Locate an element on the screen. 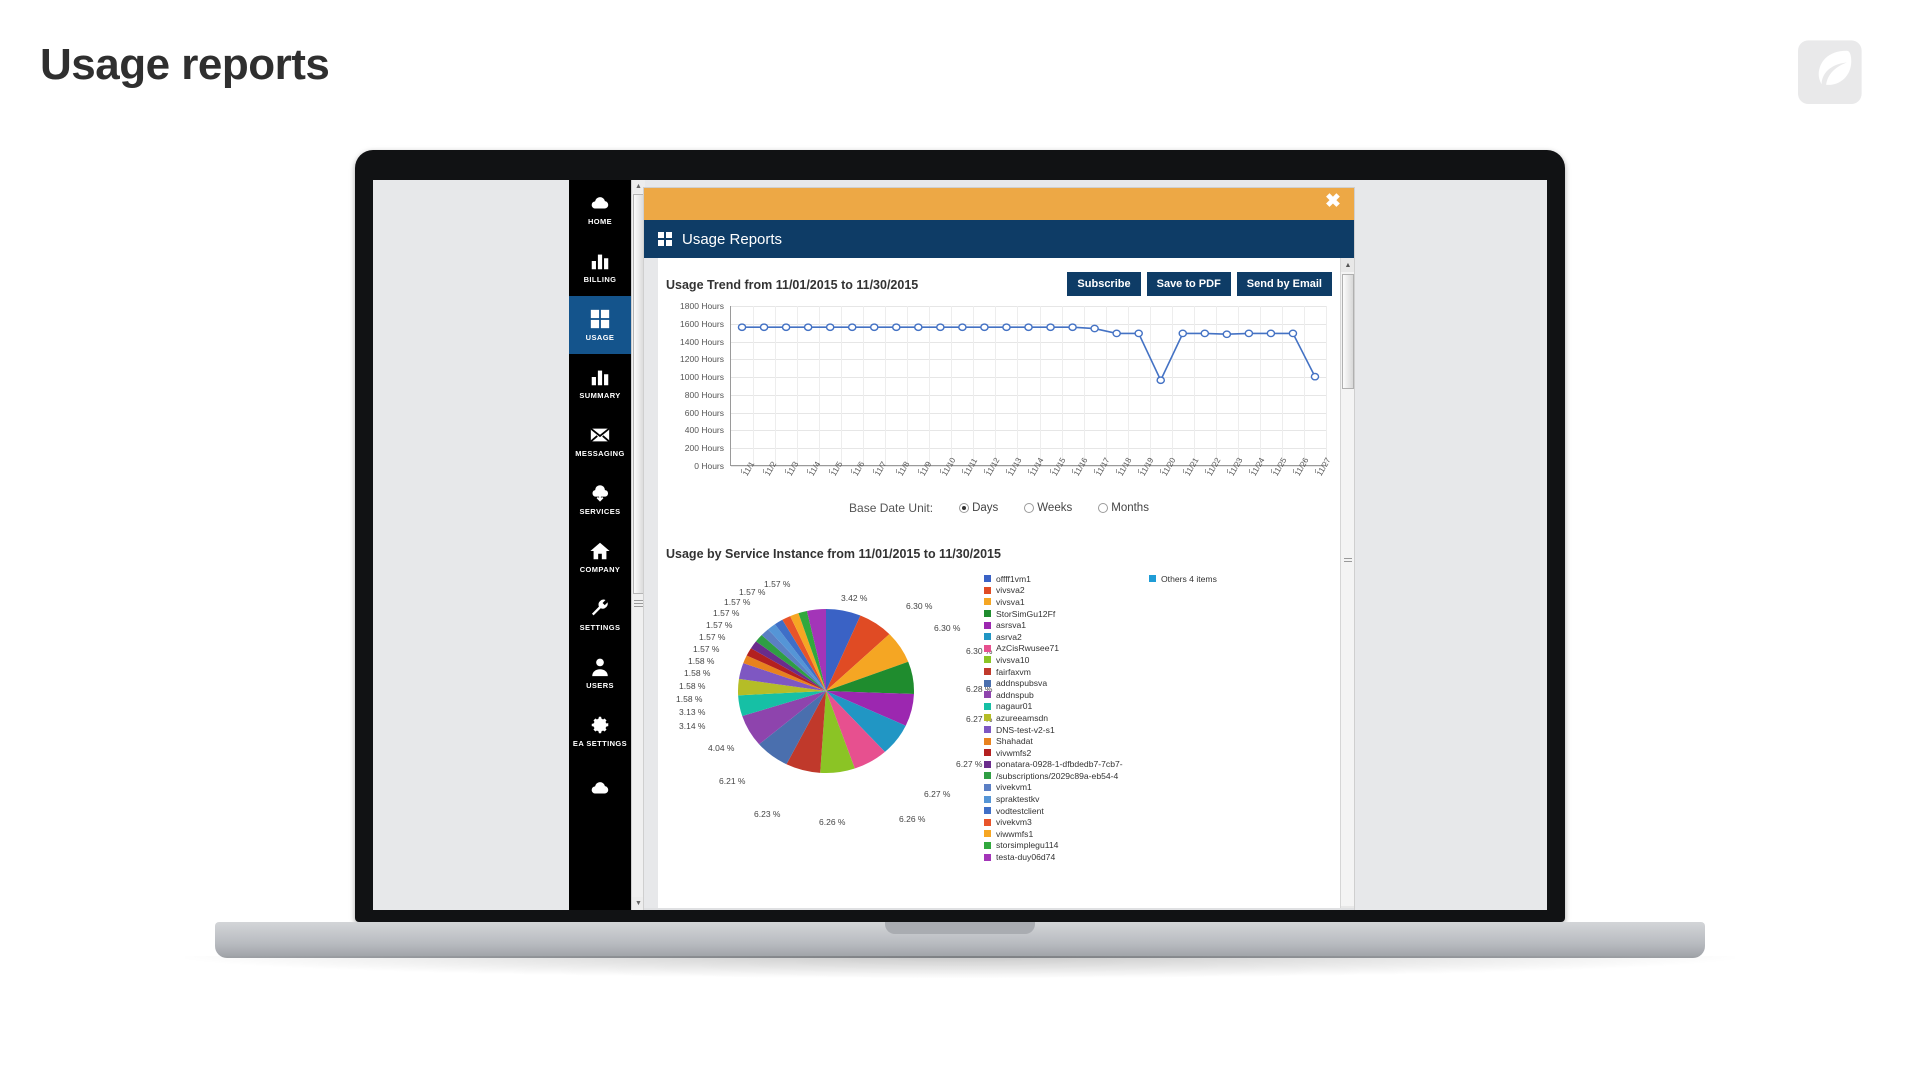  scrollbar-grip is located at coordinates (1348, 561).